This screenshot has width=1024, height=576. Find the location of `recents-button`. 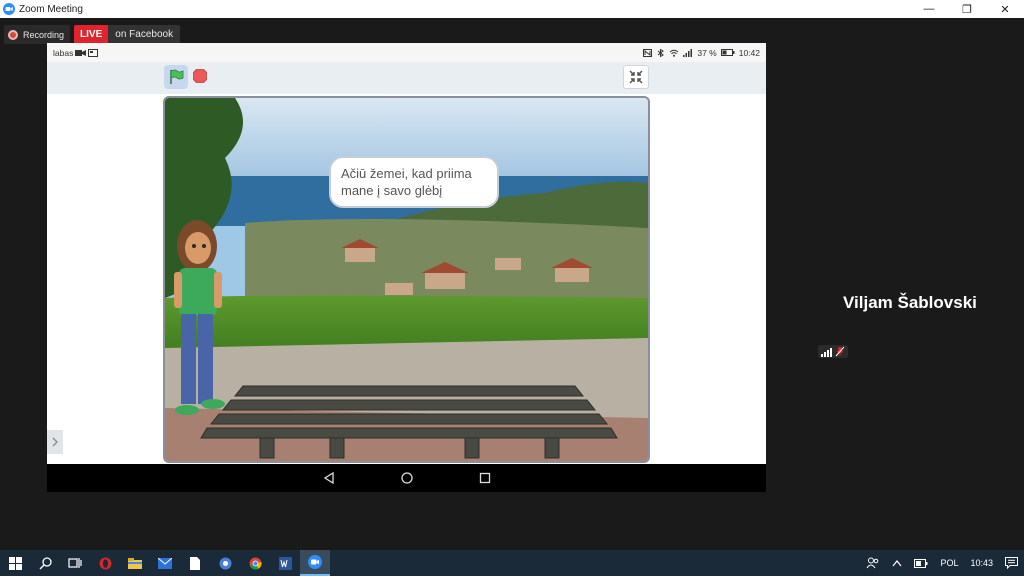

recents-button is located at coordinates (485, 478).